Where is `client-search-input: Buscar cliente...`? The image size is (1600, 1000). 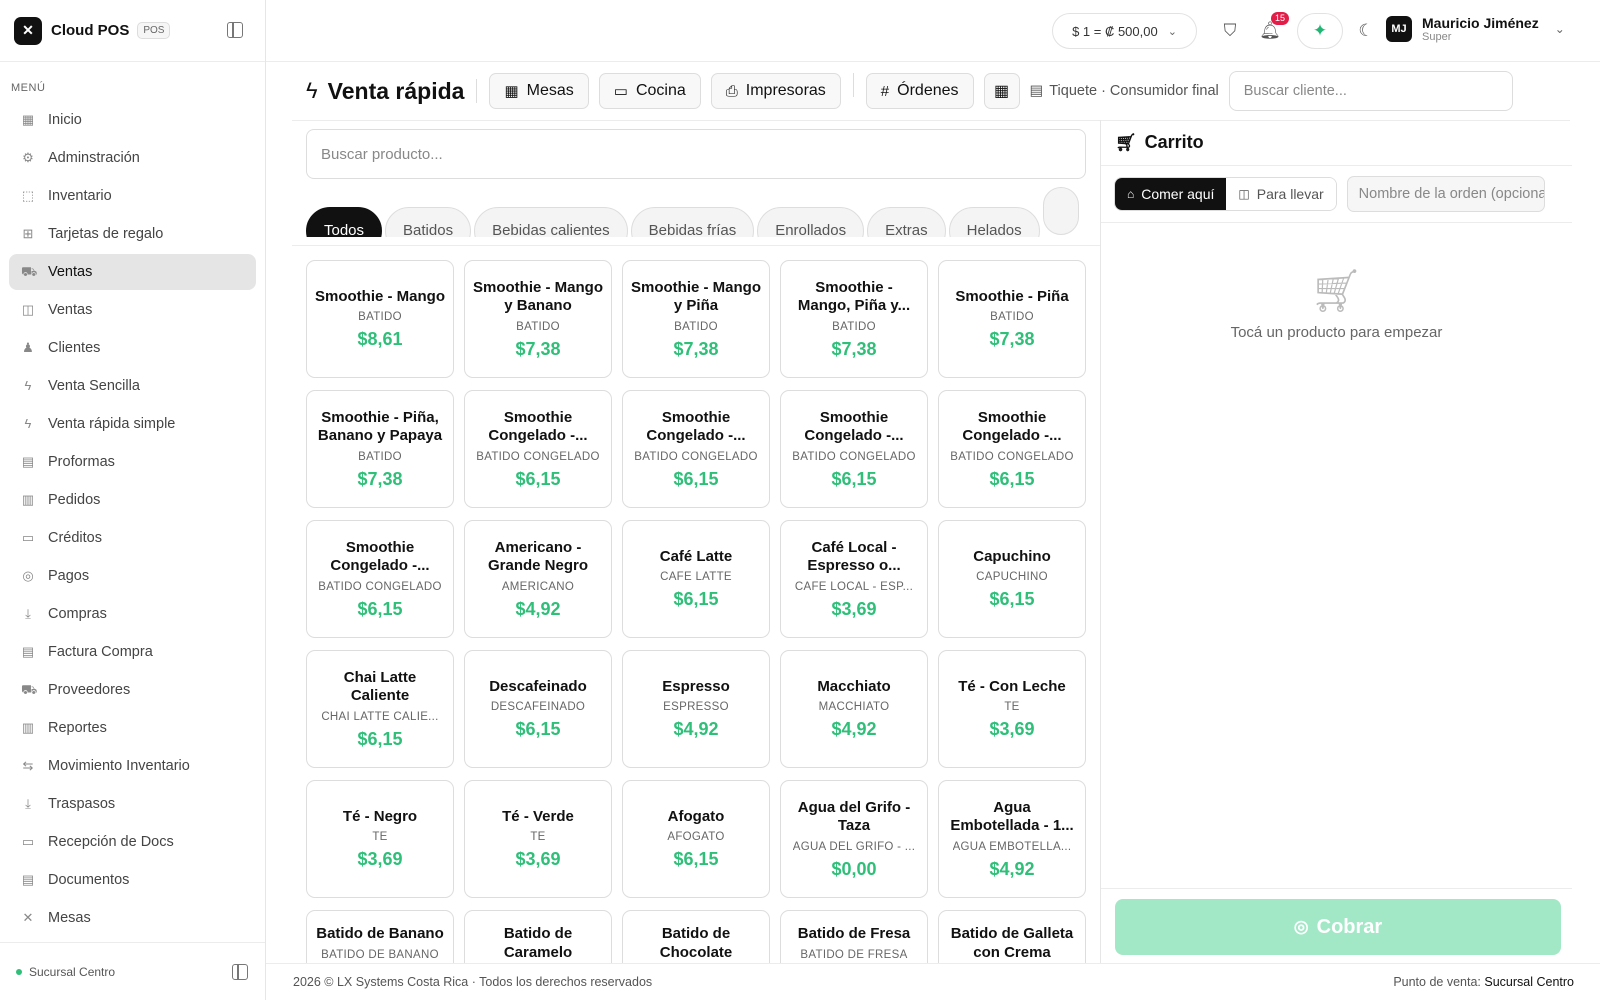 client-search-input: Buscar cliente... is located at coordinates (1370, 91).